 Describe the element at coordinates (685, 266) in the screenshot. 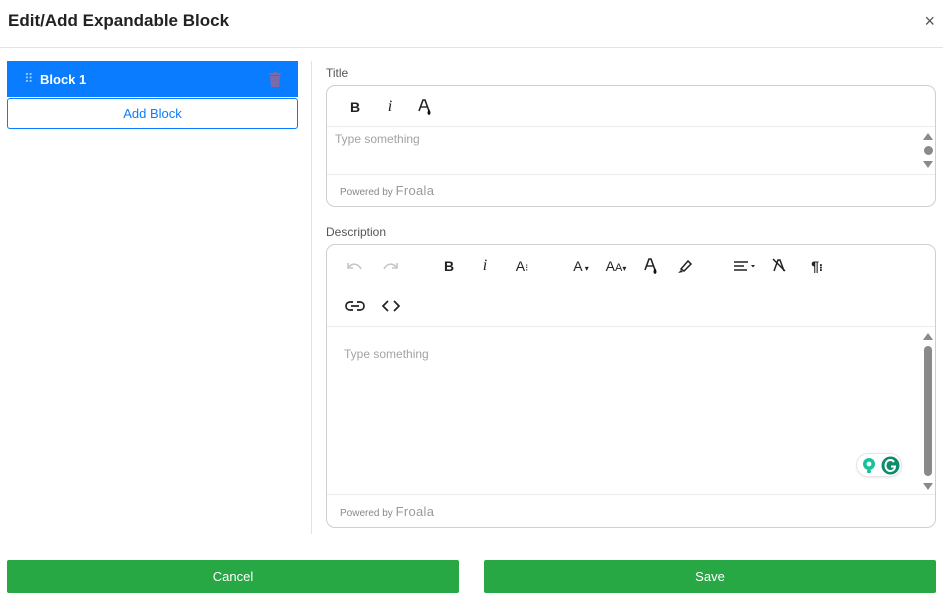

I see `highlight-icon` at that location.